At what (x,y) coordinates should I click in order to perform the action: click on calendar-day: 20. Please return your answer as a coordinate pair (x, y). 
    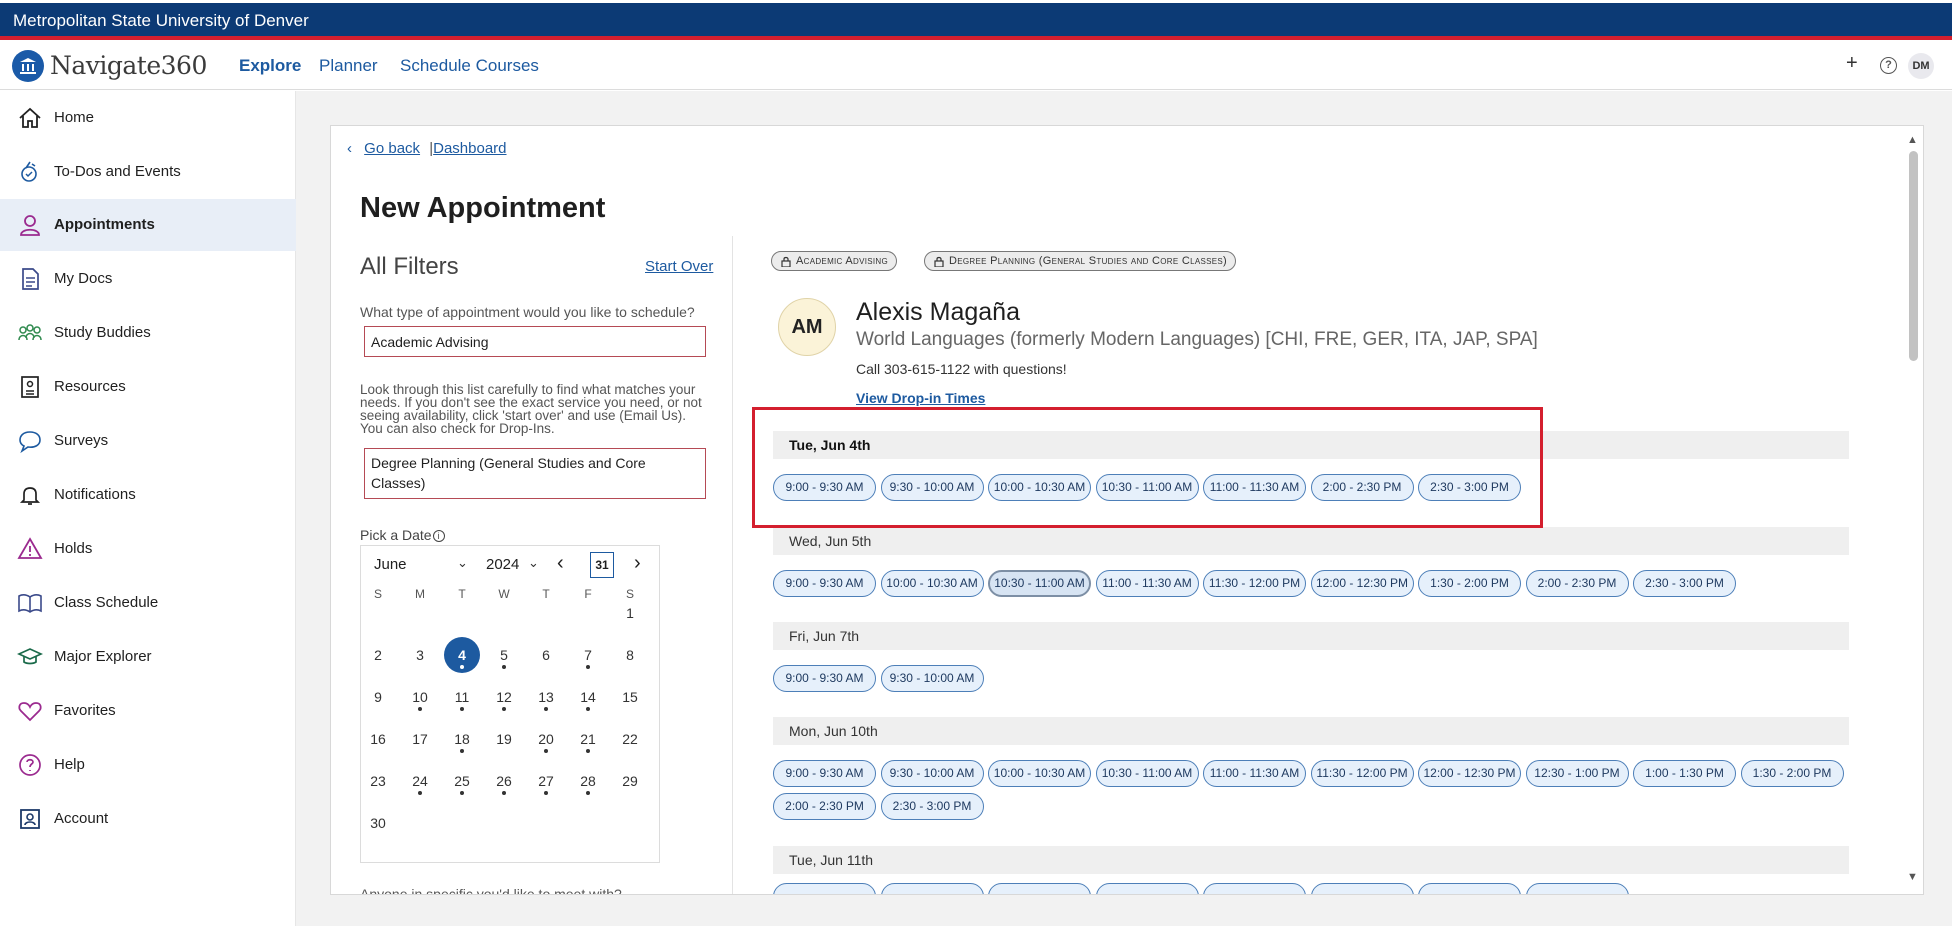
    Looking at the image, I should click on (546, 739).